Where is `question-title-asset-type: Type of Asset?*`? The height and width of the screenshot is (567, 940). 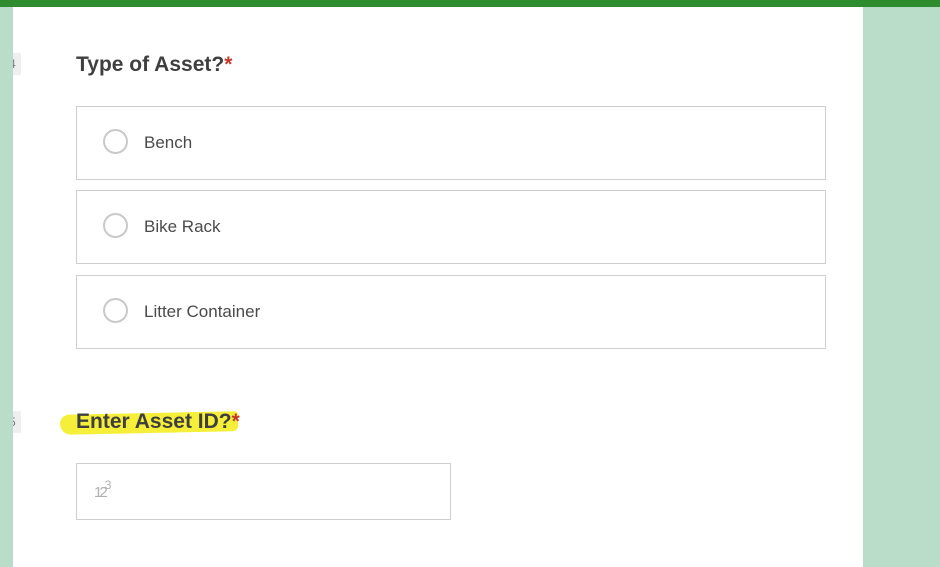
question-title-asset-type: Type of Asset?* is located at coordinates (154, 65).